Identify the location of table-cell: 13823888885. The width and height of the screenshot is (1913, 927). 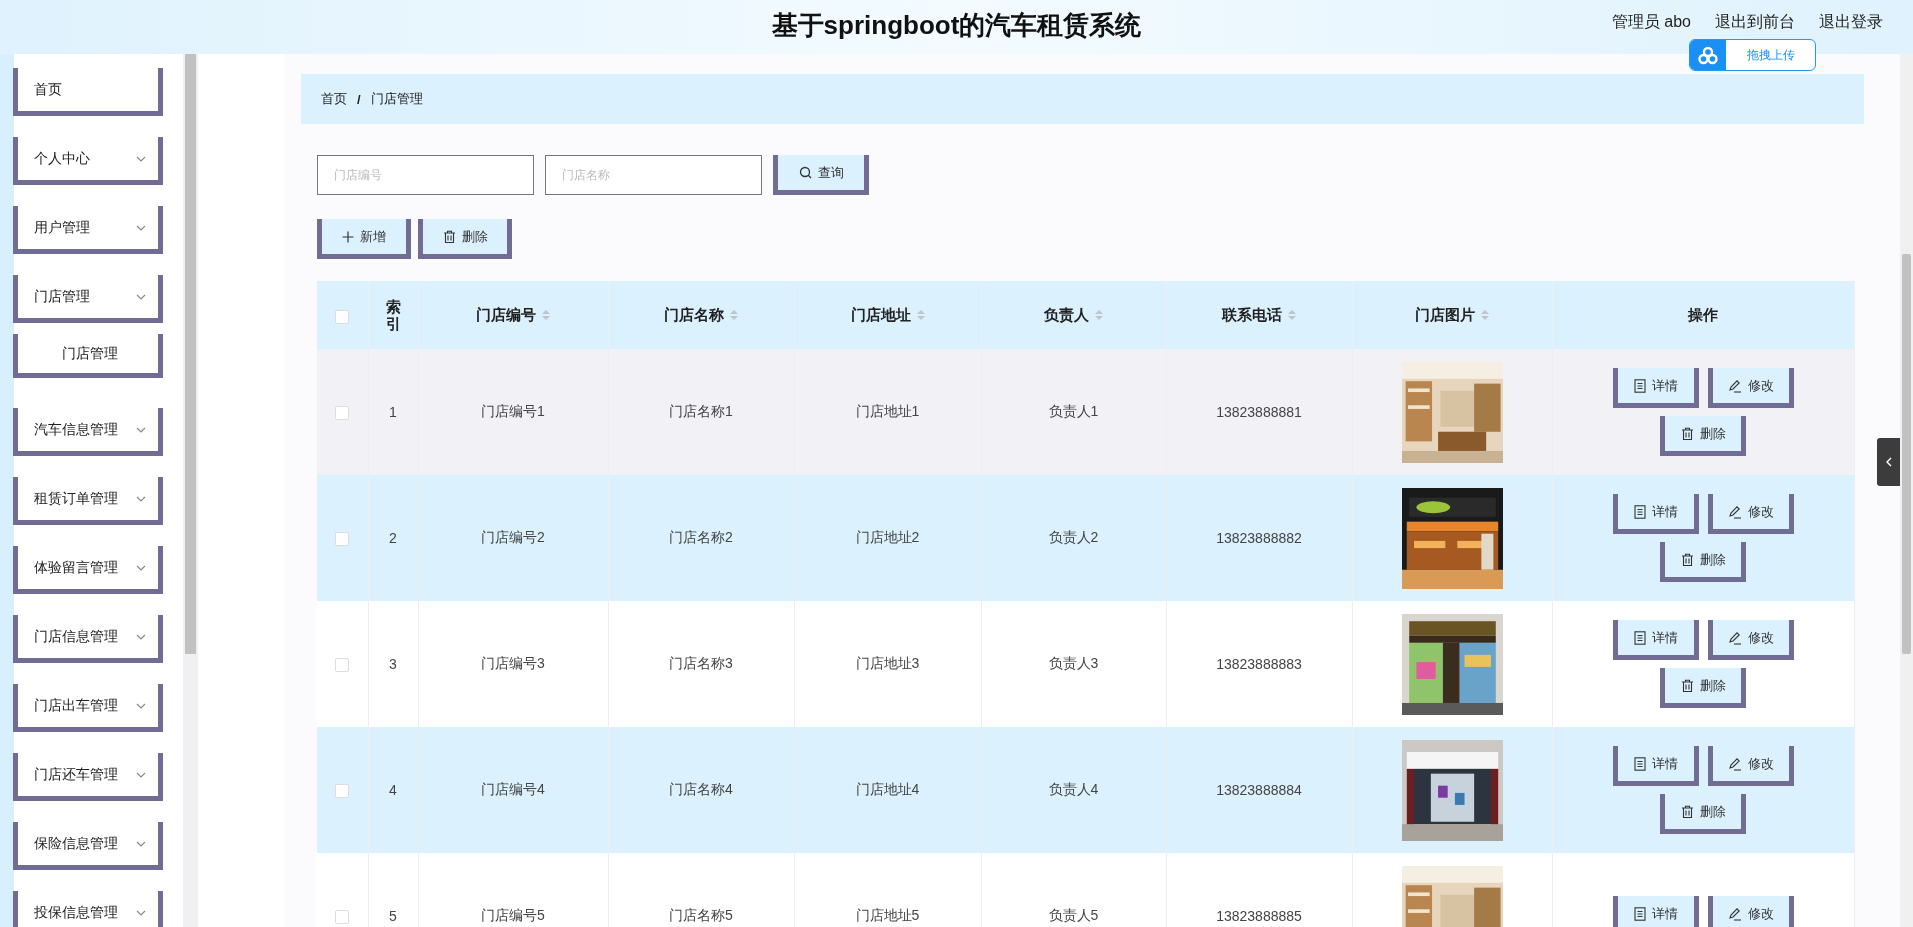
(1259, 916).